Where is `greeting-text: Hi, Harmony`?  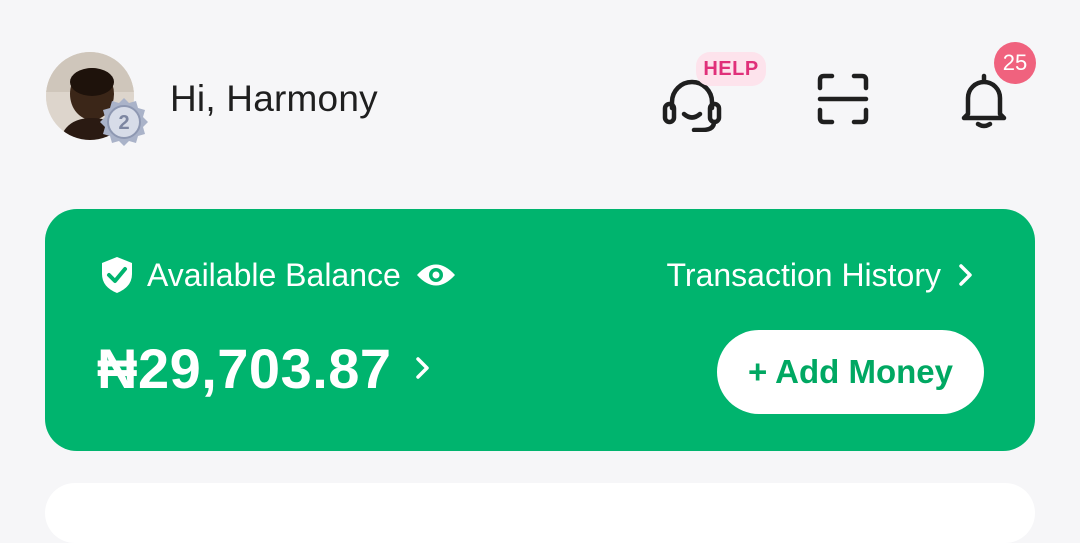 greeting-text: Hi, Harmony is located at coordinates (274, 98).